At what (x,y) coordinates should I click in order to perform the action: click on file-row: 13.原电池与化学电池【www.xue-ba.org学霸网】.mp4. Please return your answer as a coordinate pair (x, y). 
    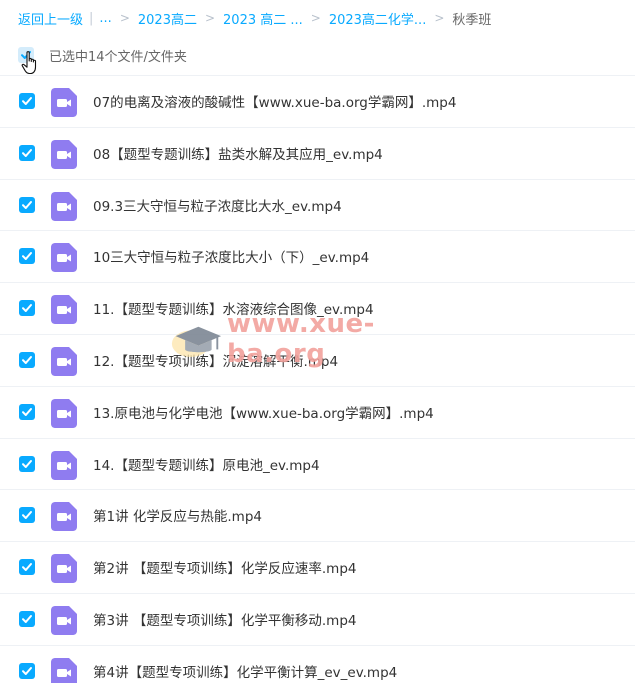
    Looking at the image, I should click on (317, 413).